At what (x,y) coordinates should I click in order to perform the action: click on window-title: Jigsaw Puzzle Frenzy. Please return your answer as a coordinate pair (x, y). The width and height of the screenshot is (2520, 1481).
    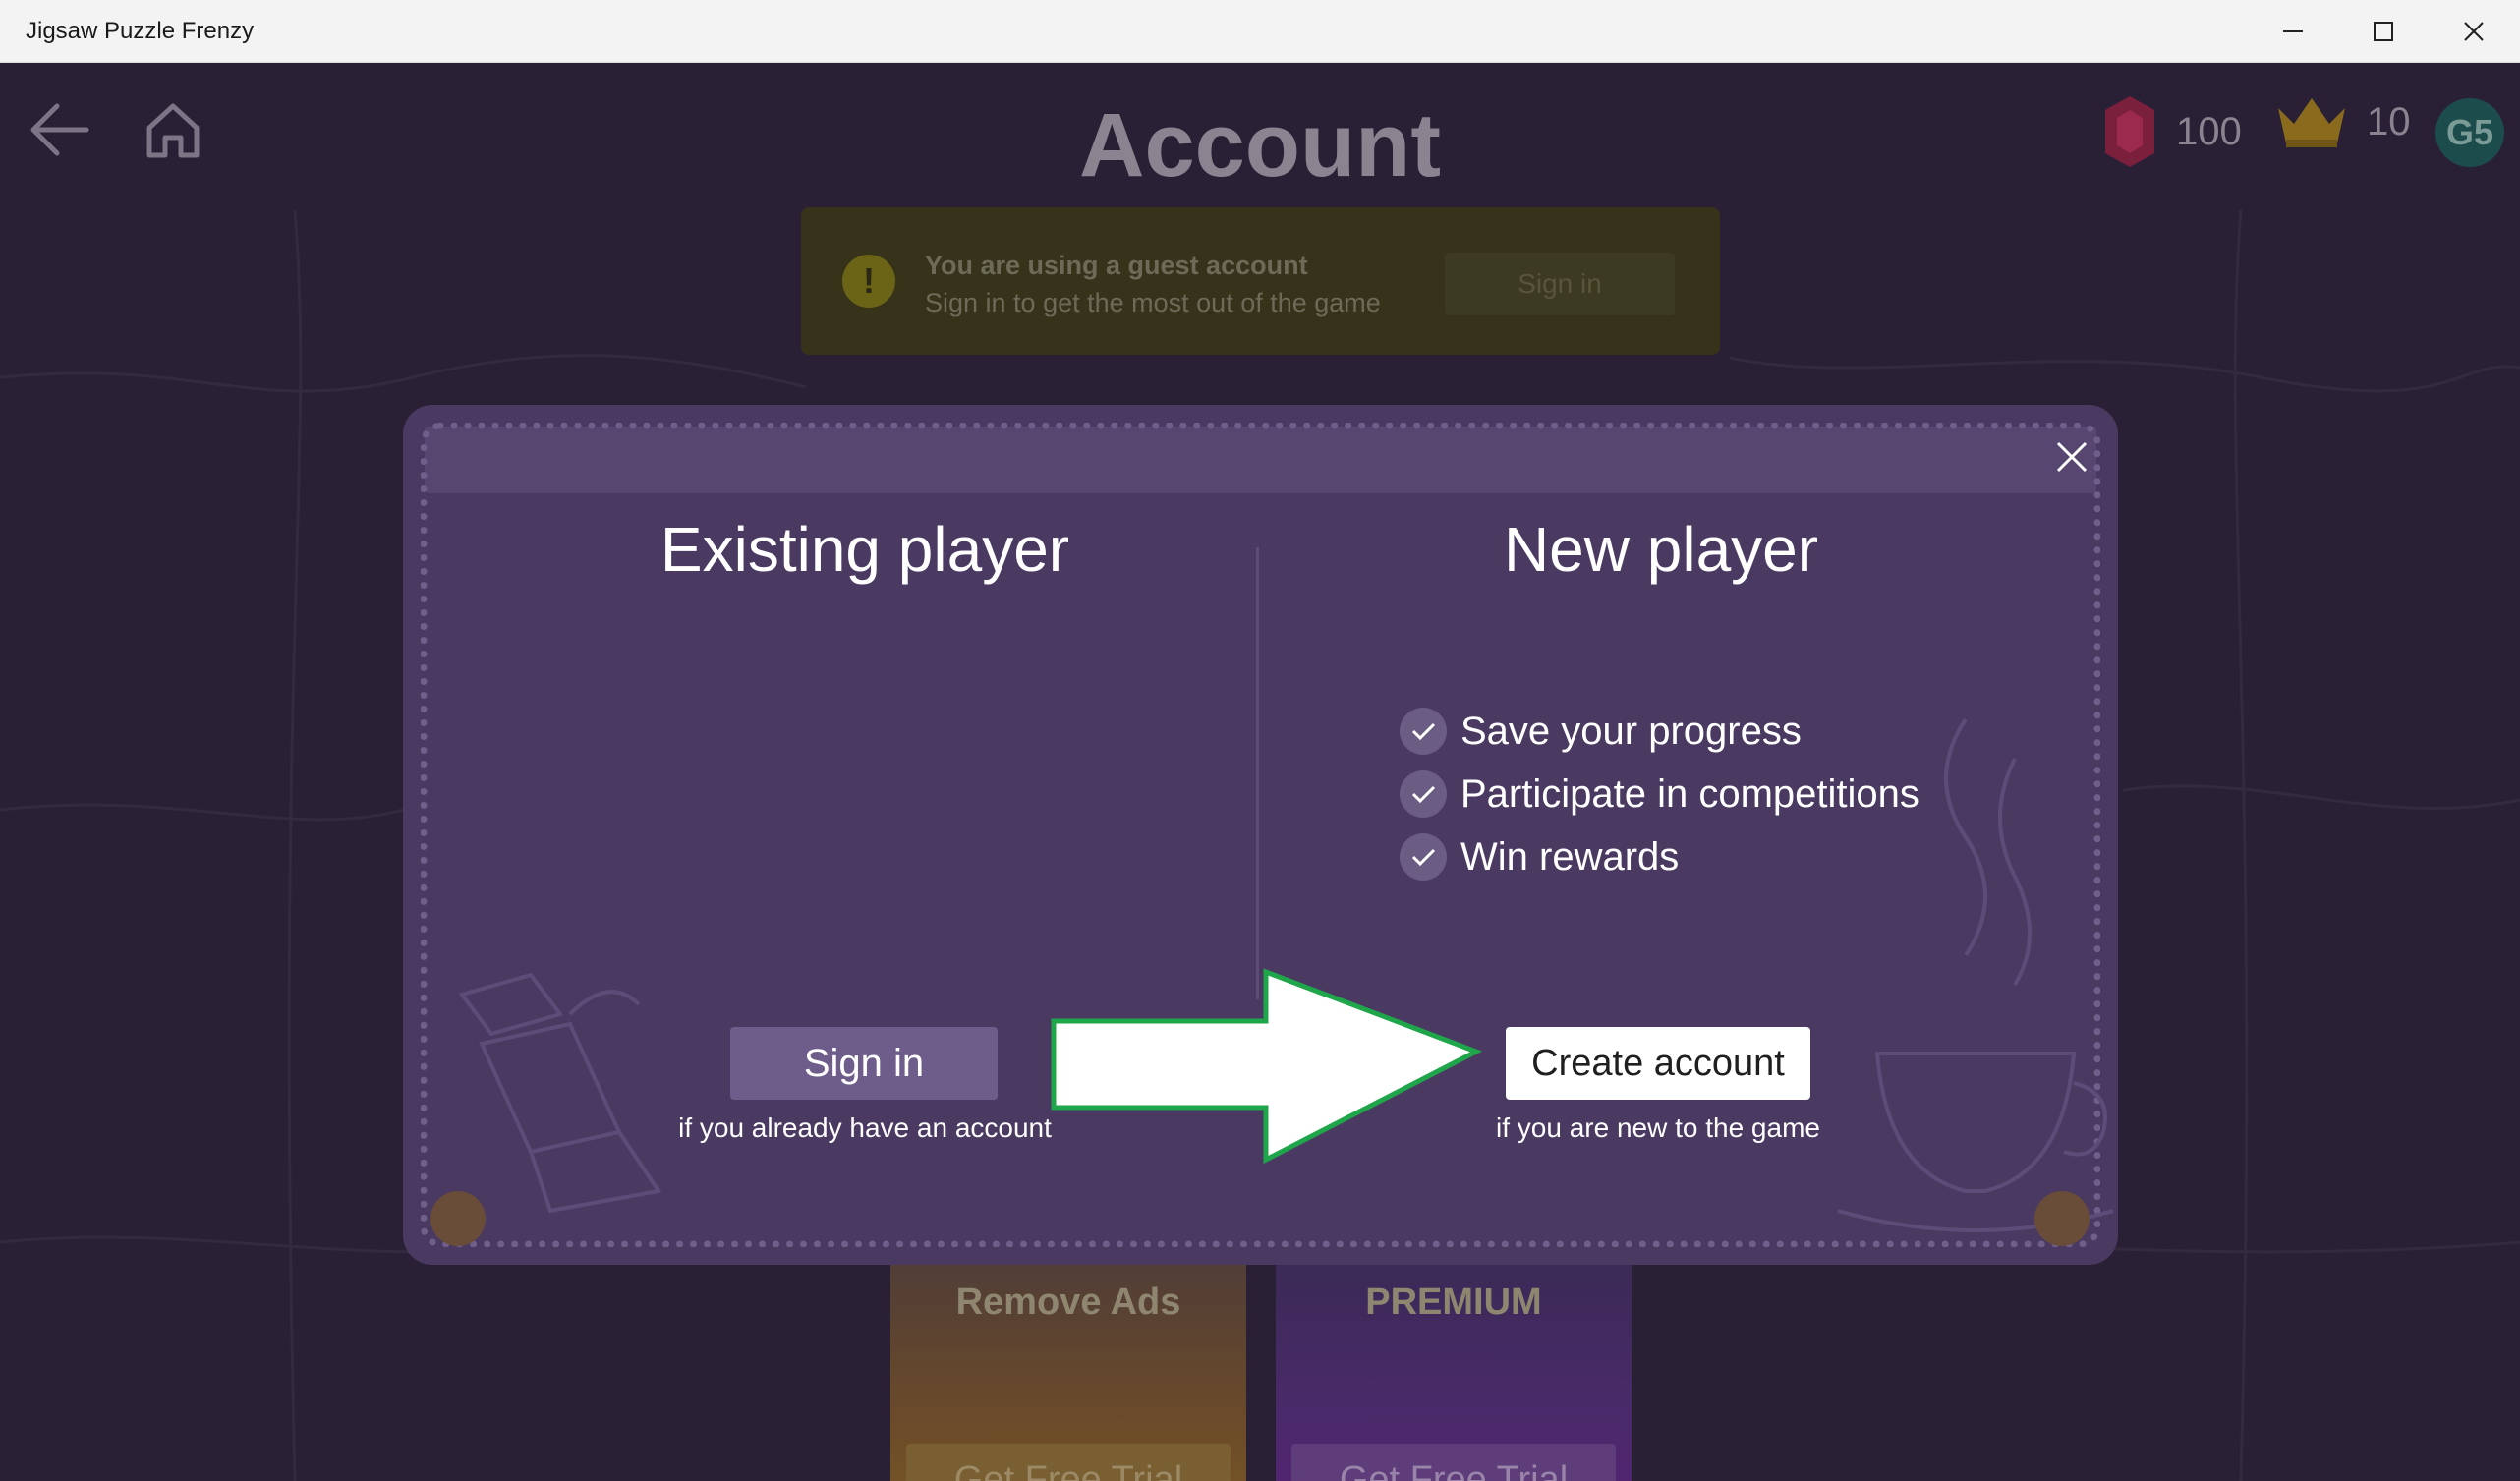
    Looking at the image, I should click on (140, 31).